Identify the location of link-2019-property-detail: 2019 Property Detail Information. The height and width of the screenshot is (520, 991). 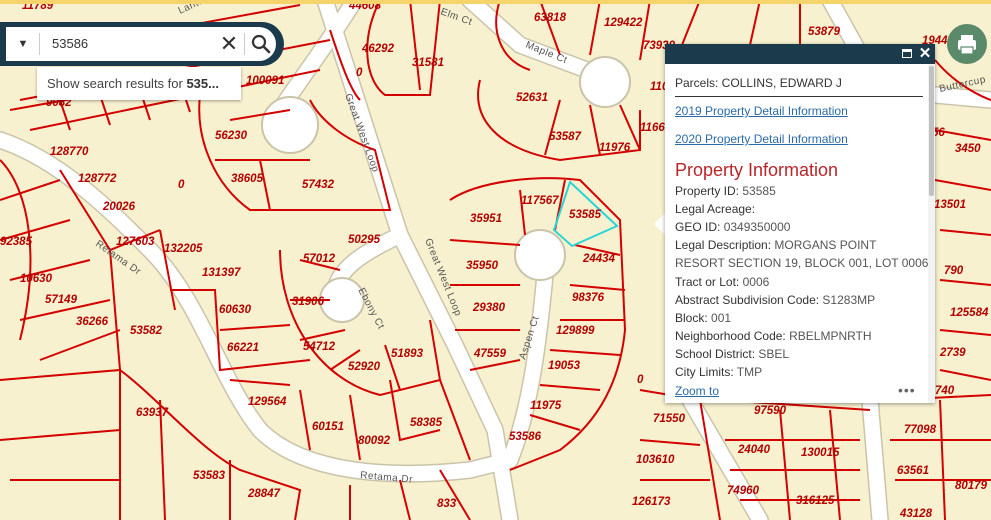
(761, 111).